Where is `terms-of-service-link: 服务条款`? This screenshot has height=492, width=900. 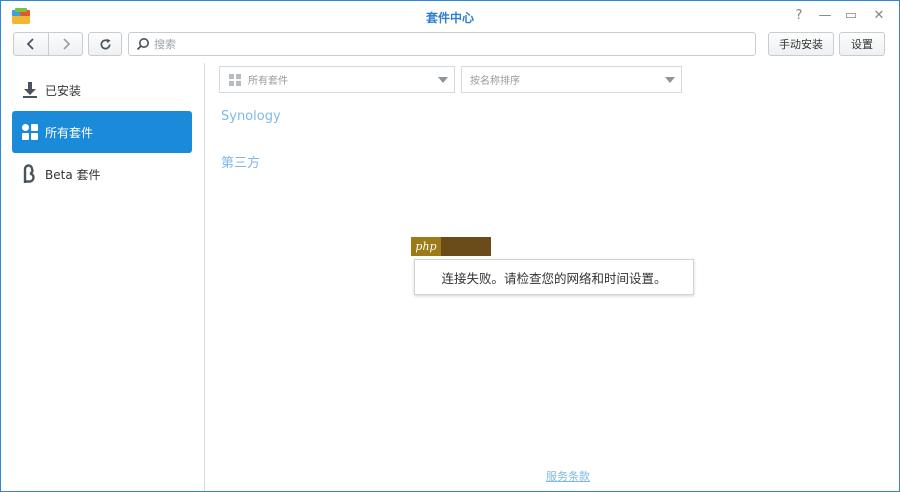 terms-of-service-link: 服务条款 is located at coordinates (568, 476).